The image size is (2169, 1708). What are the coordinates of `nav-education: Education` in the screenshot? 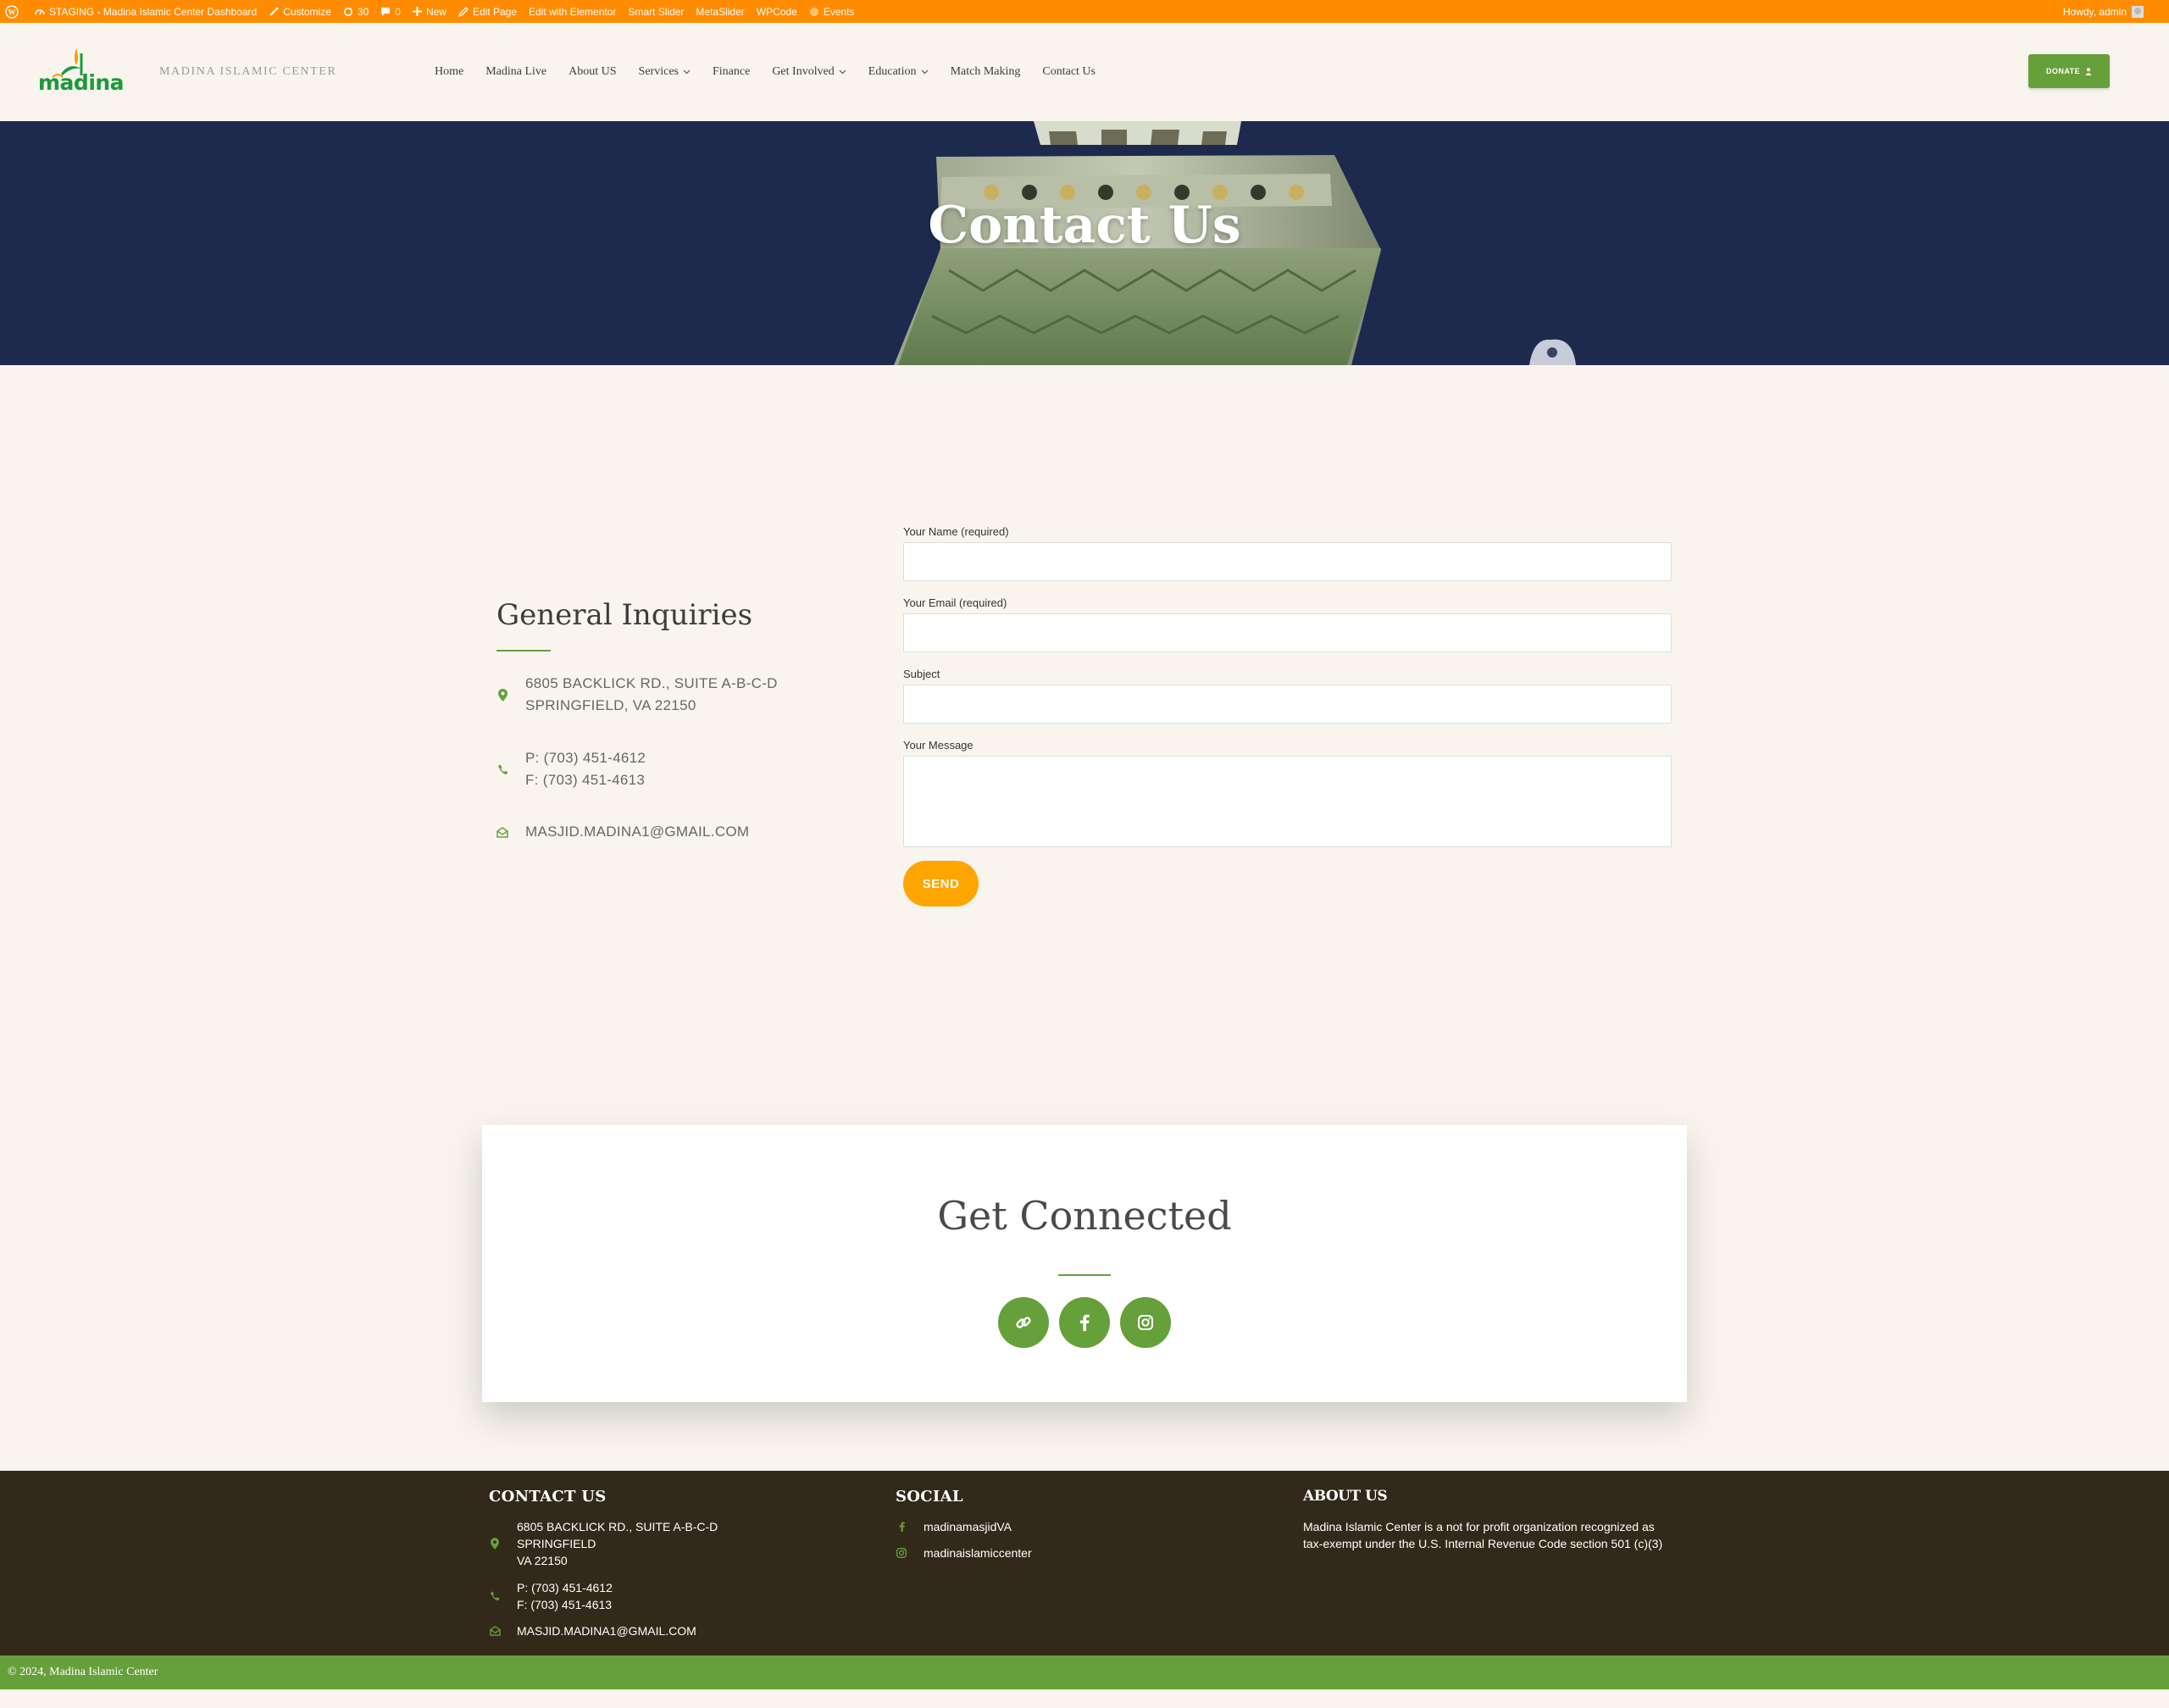 It's located at (899, 72).